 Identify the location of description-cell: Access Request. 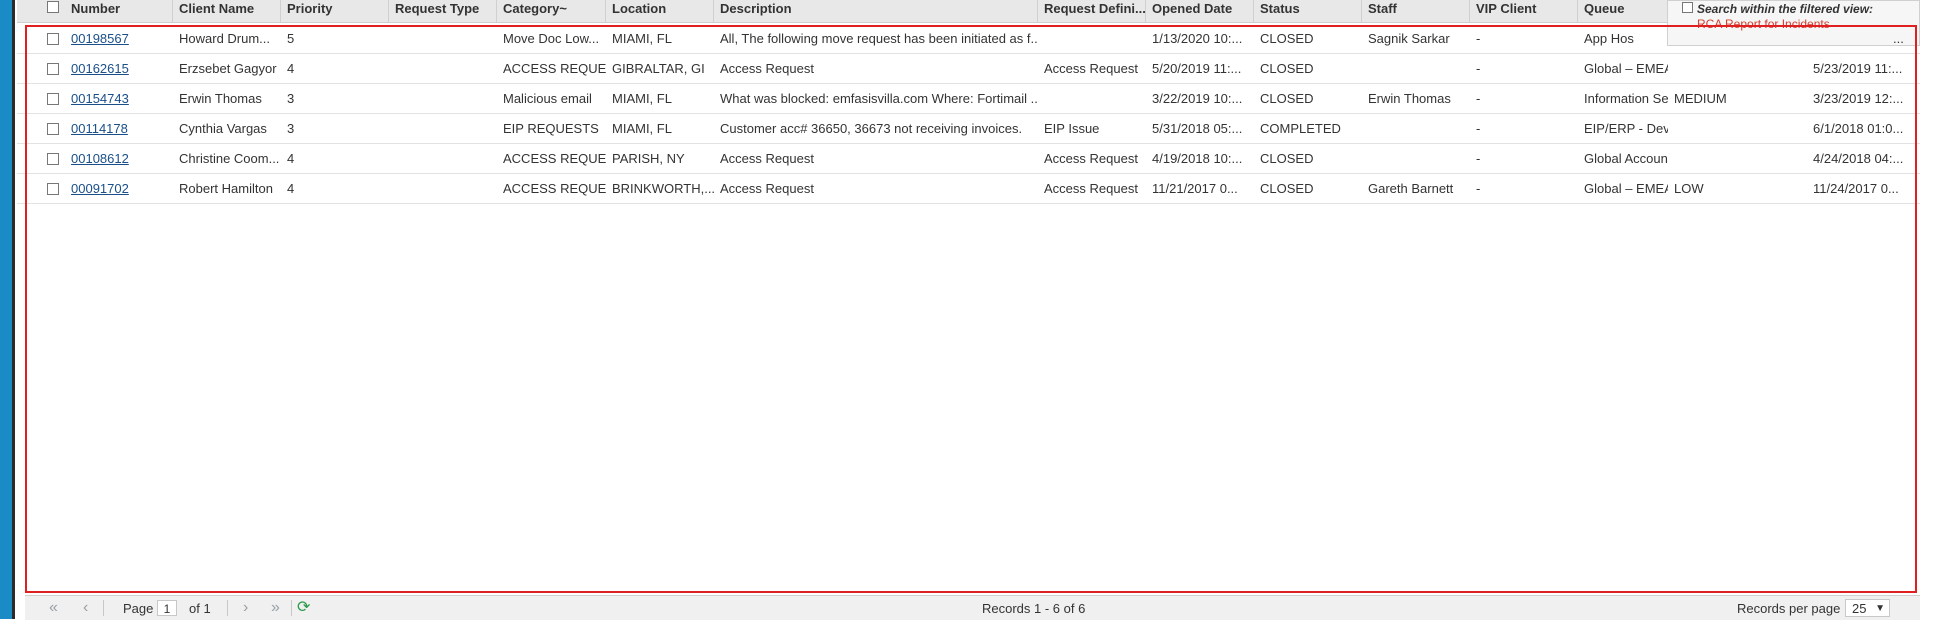
(767, 188).